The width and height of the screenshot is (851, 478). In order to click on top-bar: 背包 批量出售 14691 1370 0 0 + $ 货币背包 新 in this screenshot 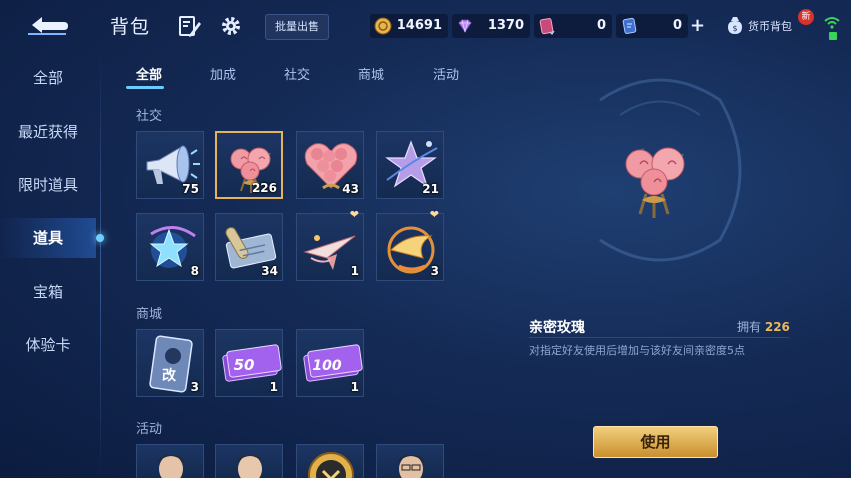, I will do `click(425, 26)`.